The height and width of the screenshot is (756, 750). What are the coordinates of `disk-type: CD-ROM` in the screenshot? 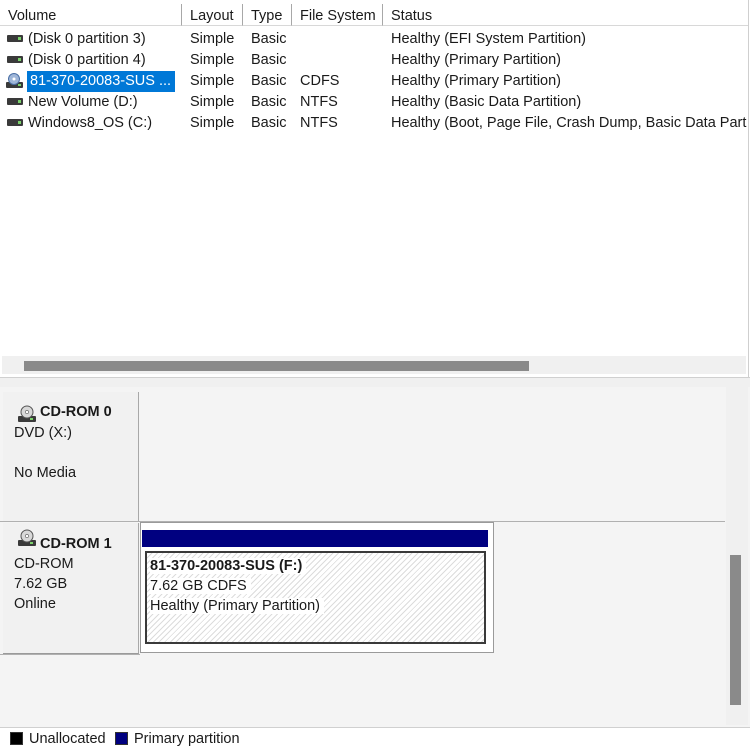 It's located at (44, 564).